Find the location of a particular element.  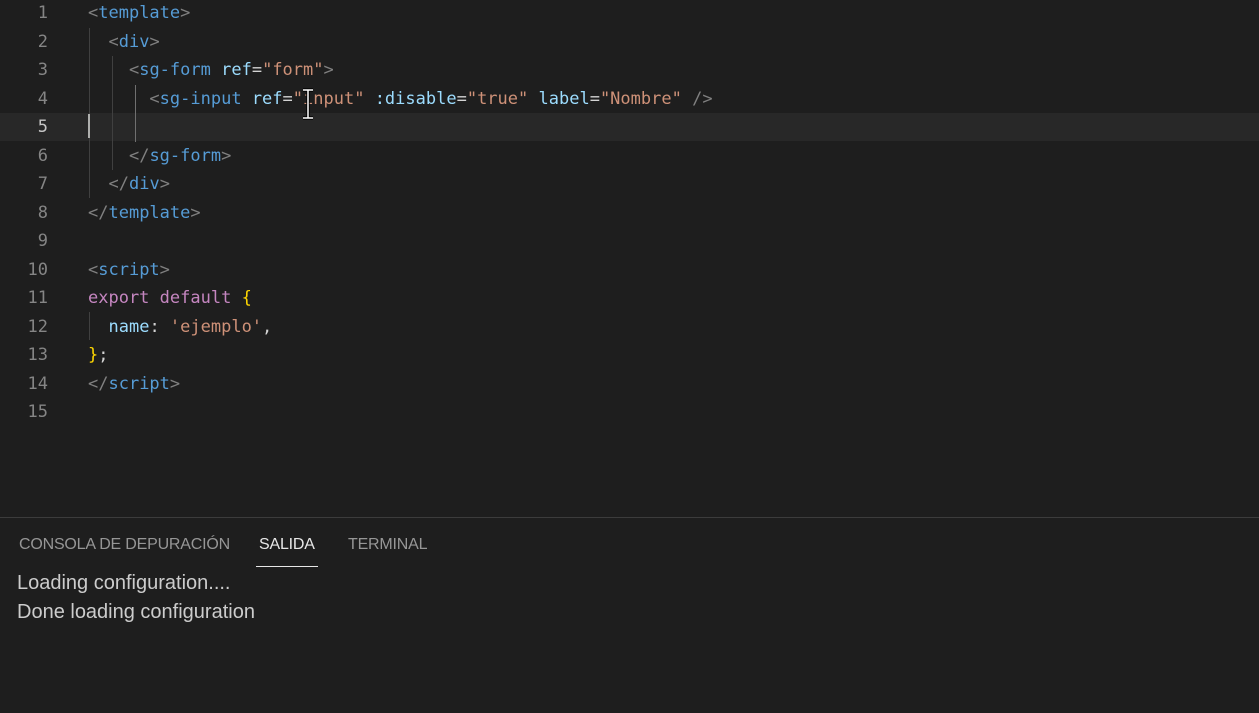

code-text: </sg-form> is located at coordinates (159, 156).